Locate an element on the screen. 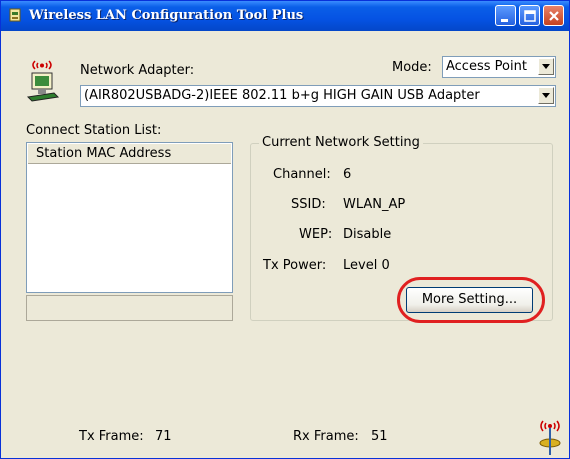 This screenshot has height=459, width=570. current-network-setting-title: Current Network Setting is located at coordinates (341, 142).